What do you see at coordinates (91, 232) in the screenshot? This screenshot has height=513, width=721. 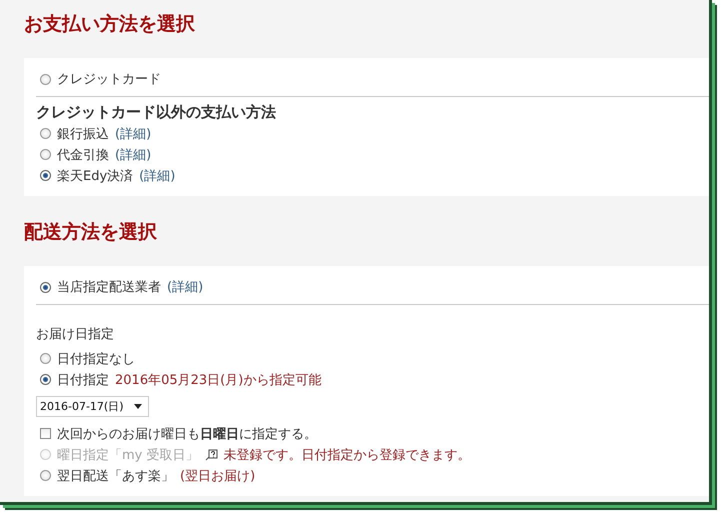 I see `section-title: 配送方法を選択` at bounding box center [91, 232].